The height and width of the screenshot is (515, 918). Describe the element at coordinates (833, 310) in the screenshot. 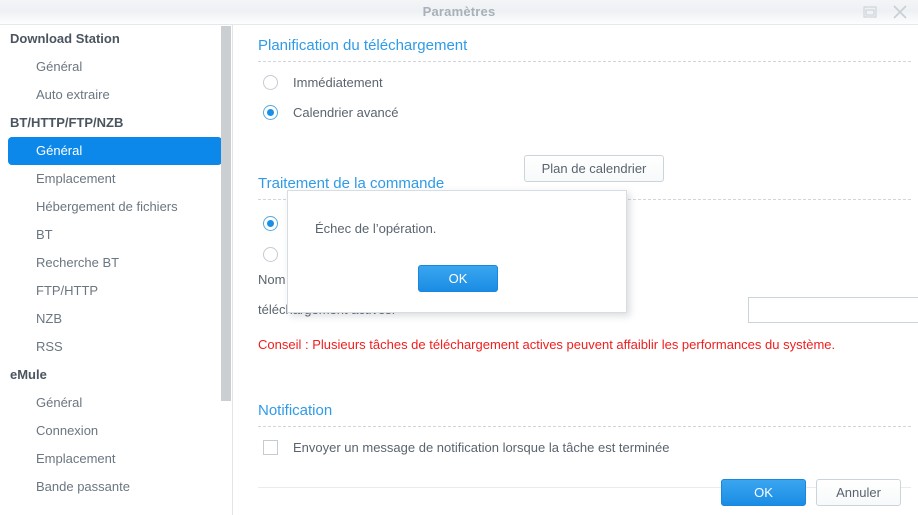

I see `max-tasks-select` at that location.